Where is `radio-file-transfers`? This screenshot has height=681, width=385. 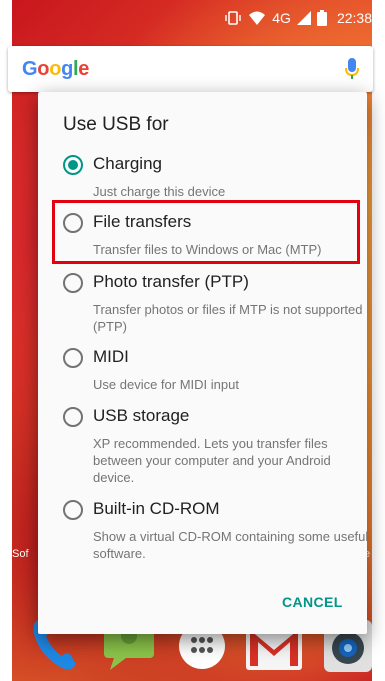 radio-file-transfers is located at coordinates (73, 223).